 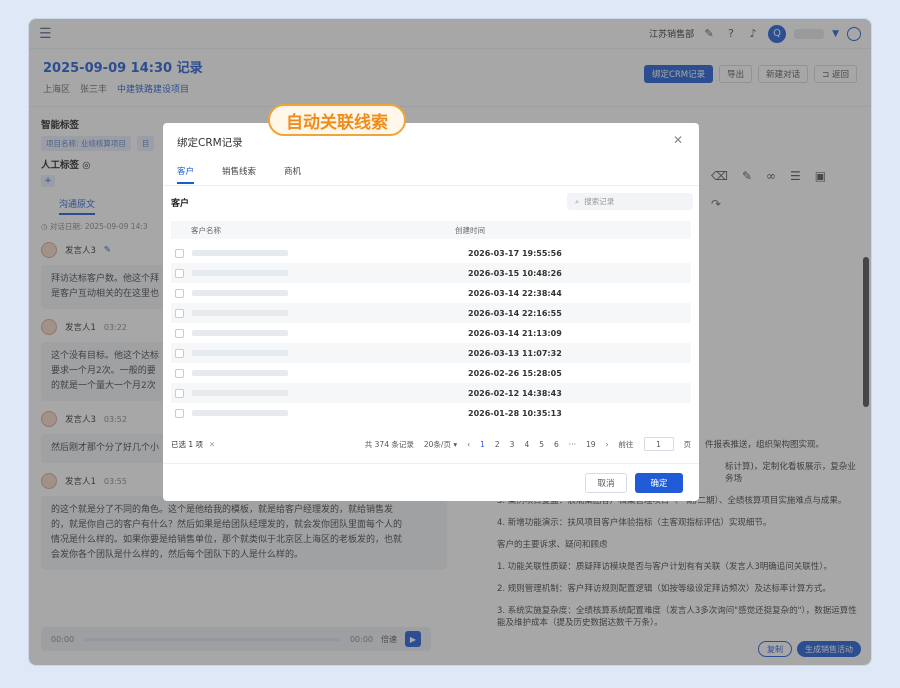 I want to click on page-4: 4, so click(x=526, y=444).